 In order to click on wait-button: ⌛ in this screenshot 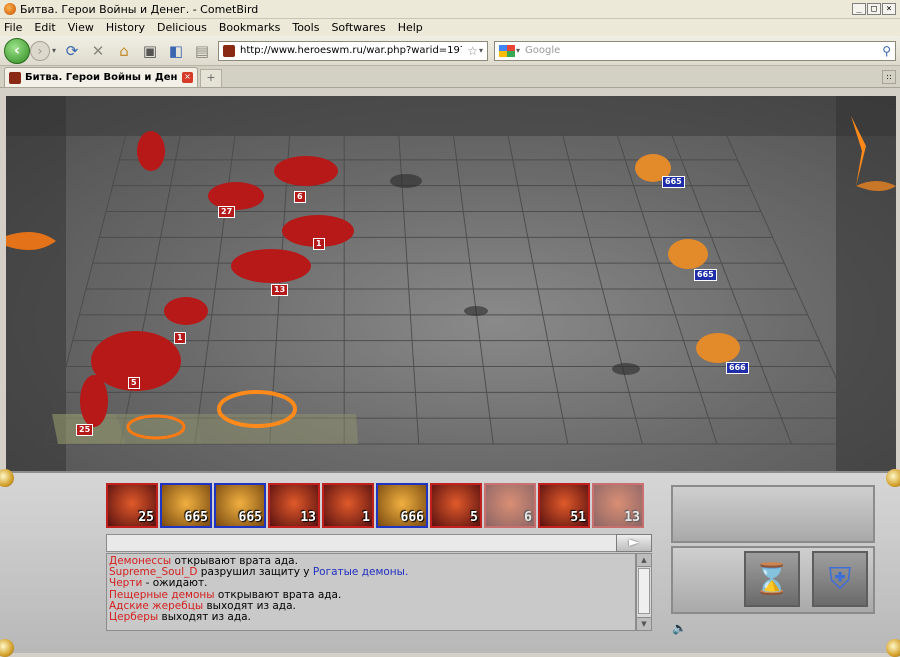, I will do `click(772, 579)`.